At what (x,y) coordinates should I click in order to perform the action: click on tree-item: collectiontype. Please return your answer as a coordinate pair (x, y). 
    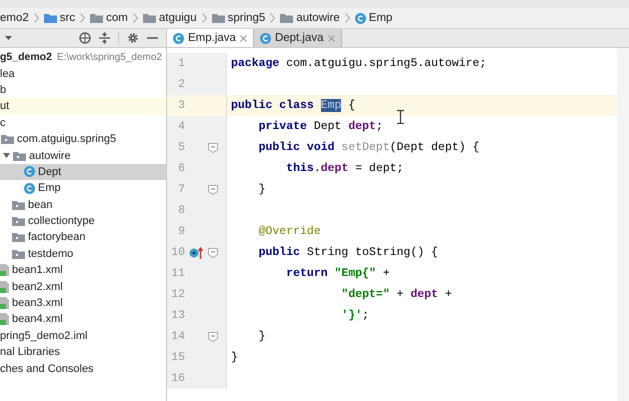
    Looking at the image, I should click on (61, 221).